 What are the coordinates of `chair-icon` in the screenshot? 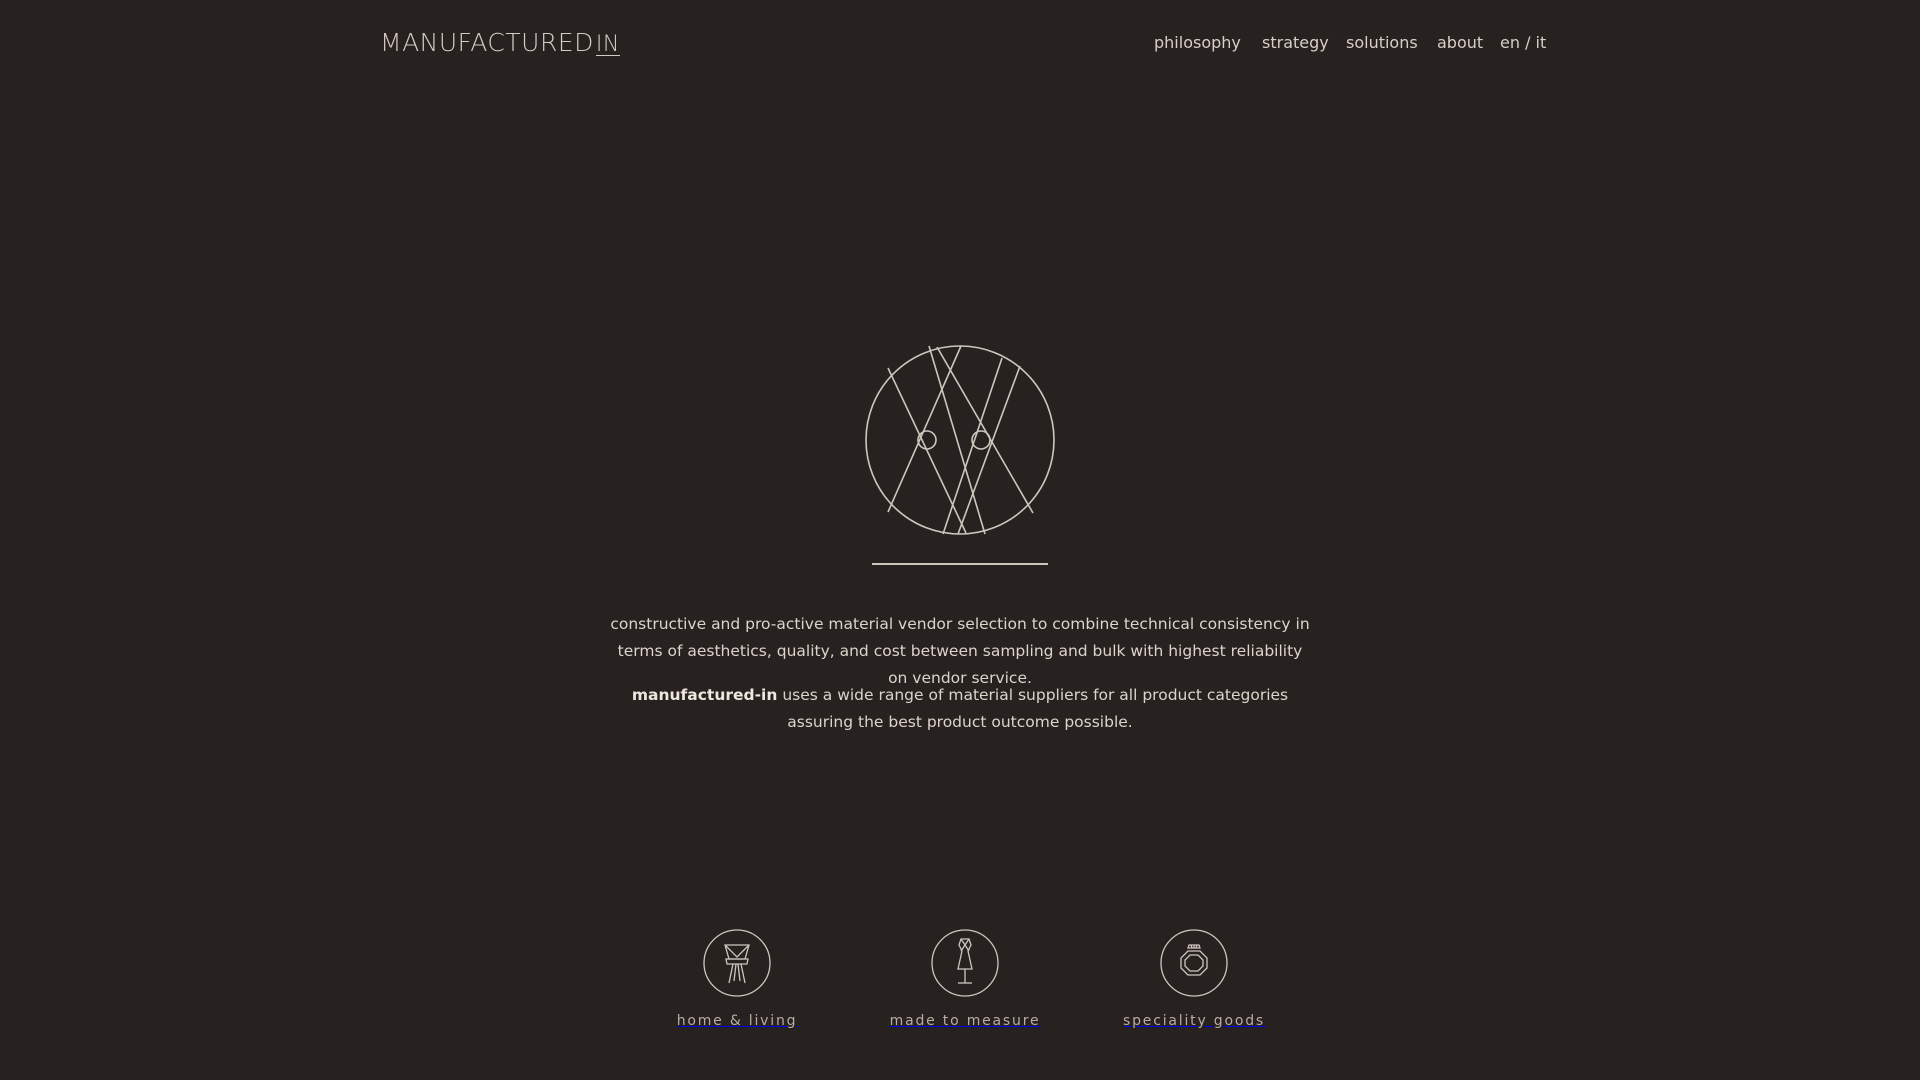 It's located at (737, 963).